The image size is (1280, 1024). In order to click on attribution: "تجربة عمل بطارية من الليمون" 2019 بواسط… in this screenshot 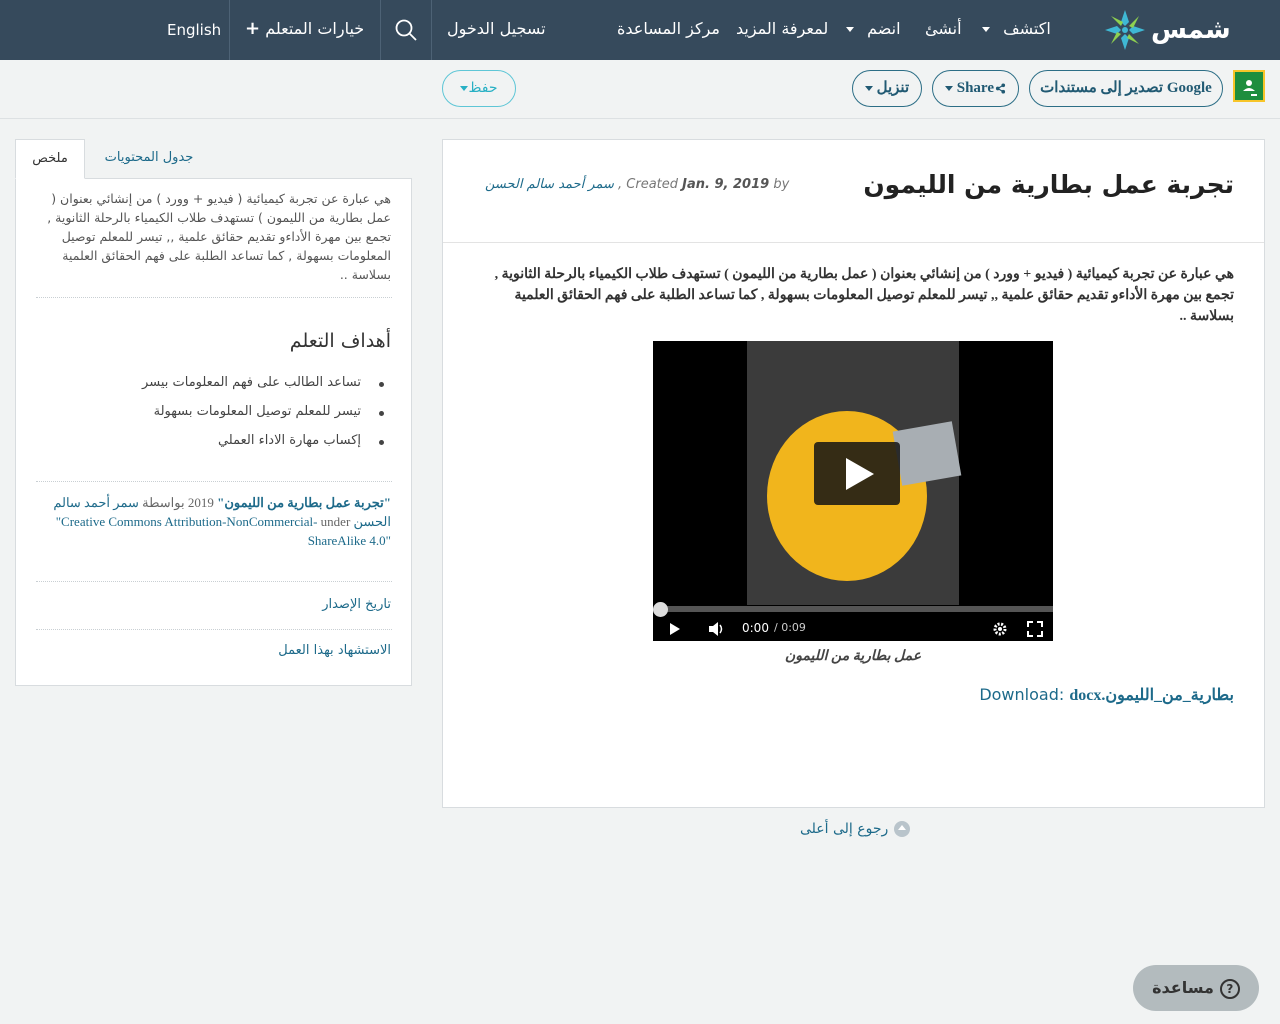, I will do `click(213, 521)`.